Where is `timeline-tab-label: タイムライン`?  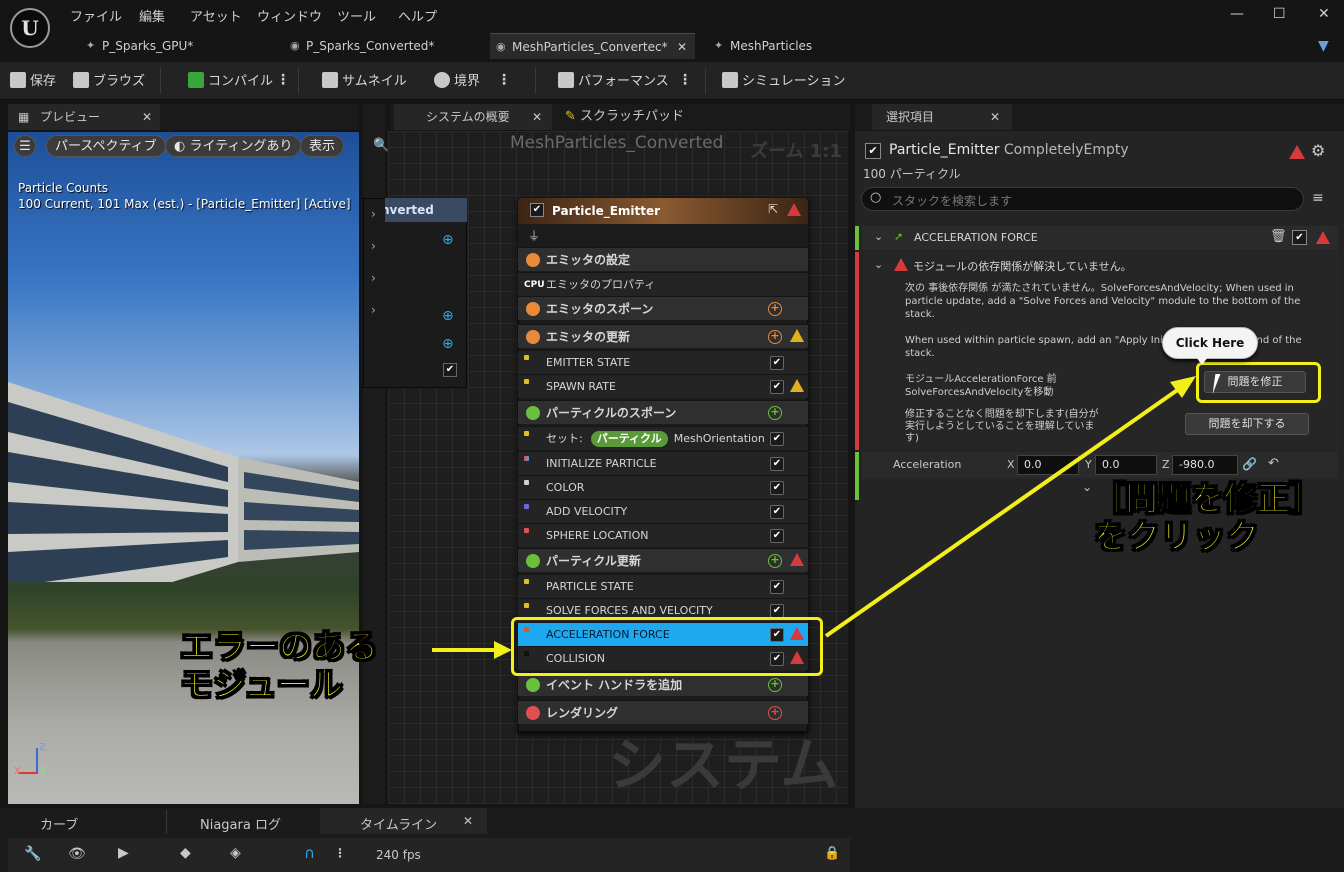
timeline-tab-label: タイムライン is located at coordinates (399, 825).